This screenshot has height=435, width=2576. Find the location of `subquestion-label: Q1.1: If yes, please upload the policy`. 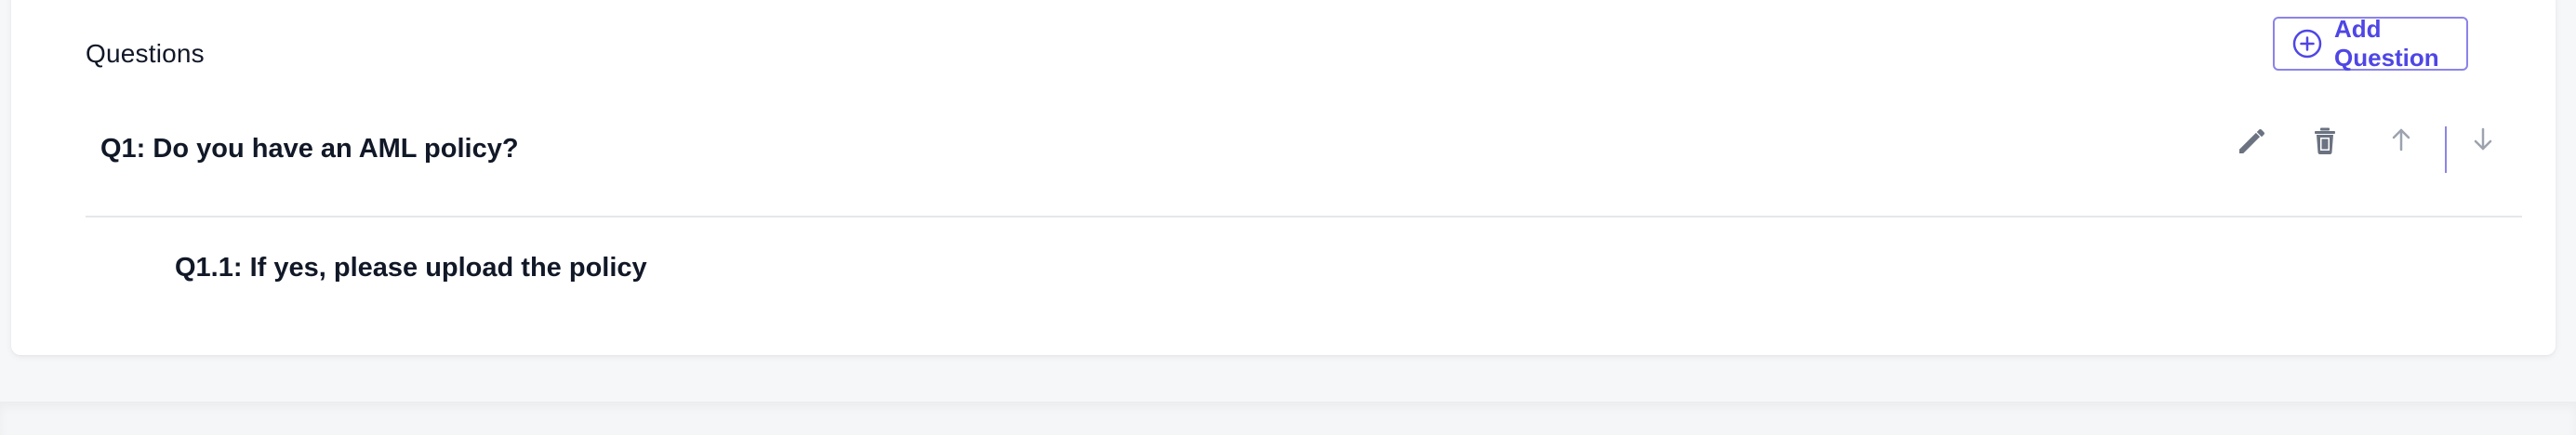

subquestion-label: Q1.1: If yes, please upload the policy is located at coordinates (411, 268).